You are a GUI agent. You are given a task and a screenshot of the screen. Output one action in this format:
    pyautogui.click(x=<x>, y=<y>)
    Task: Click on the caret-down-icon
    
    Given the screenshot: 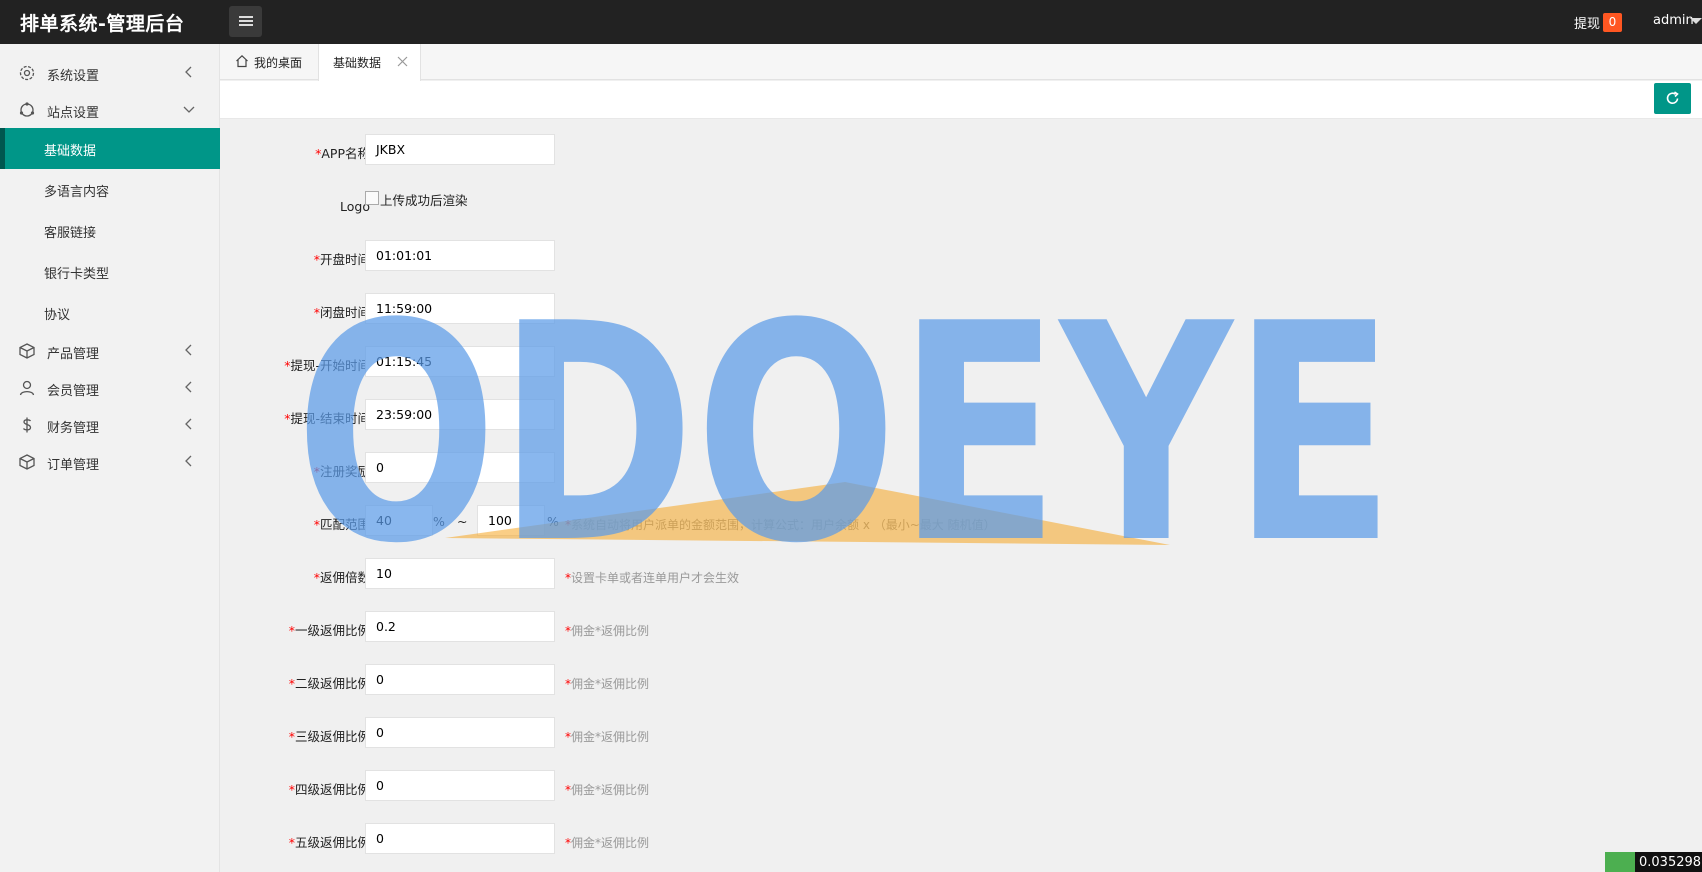 What is the action you would take?
    pyautogui.click(x=1696, y=21)
    